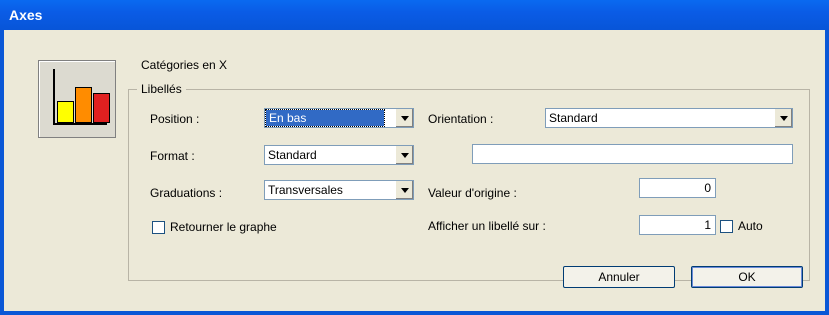  What do you see at coordinates (223, 227) in the screenshot?
I see `flip-graph-label: Retourner le graphe` at bounding box center [223, 227].